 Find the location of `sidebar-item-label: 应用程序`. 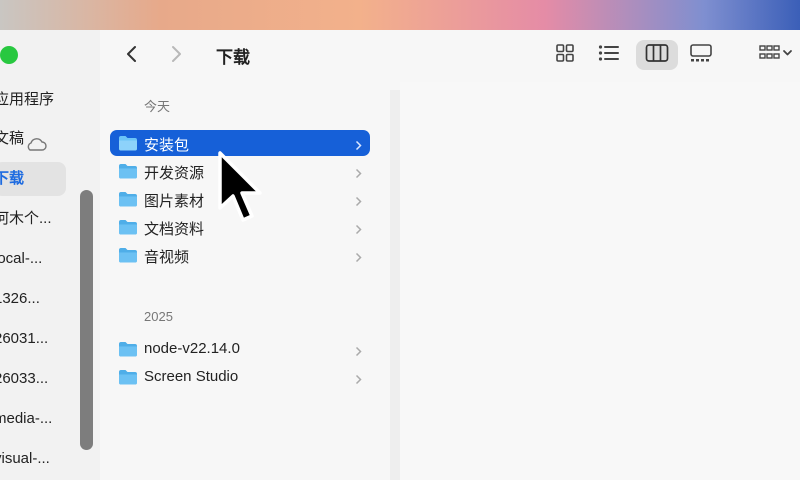

sidebar-item-label: 应用程序 is located at coordinates (27, 99).